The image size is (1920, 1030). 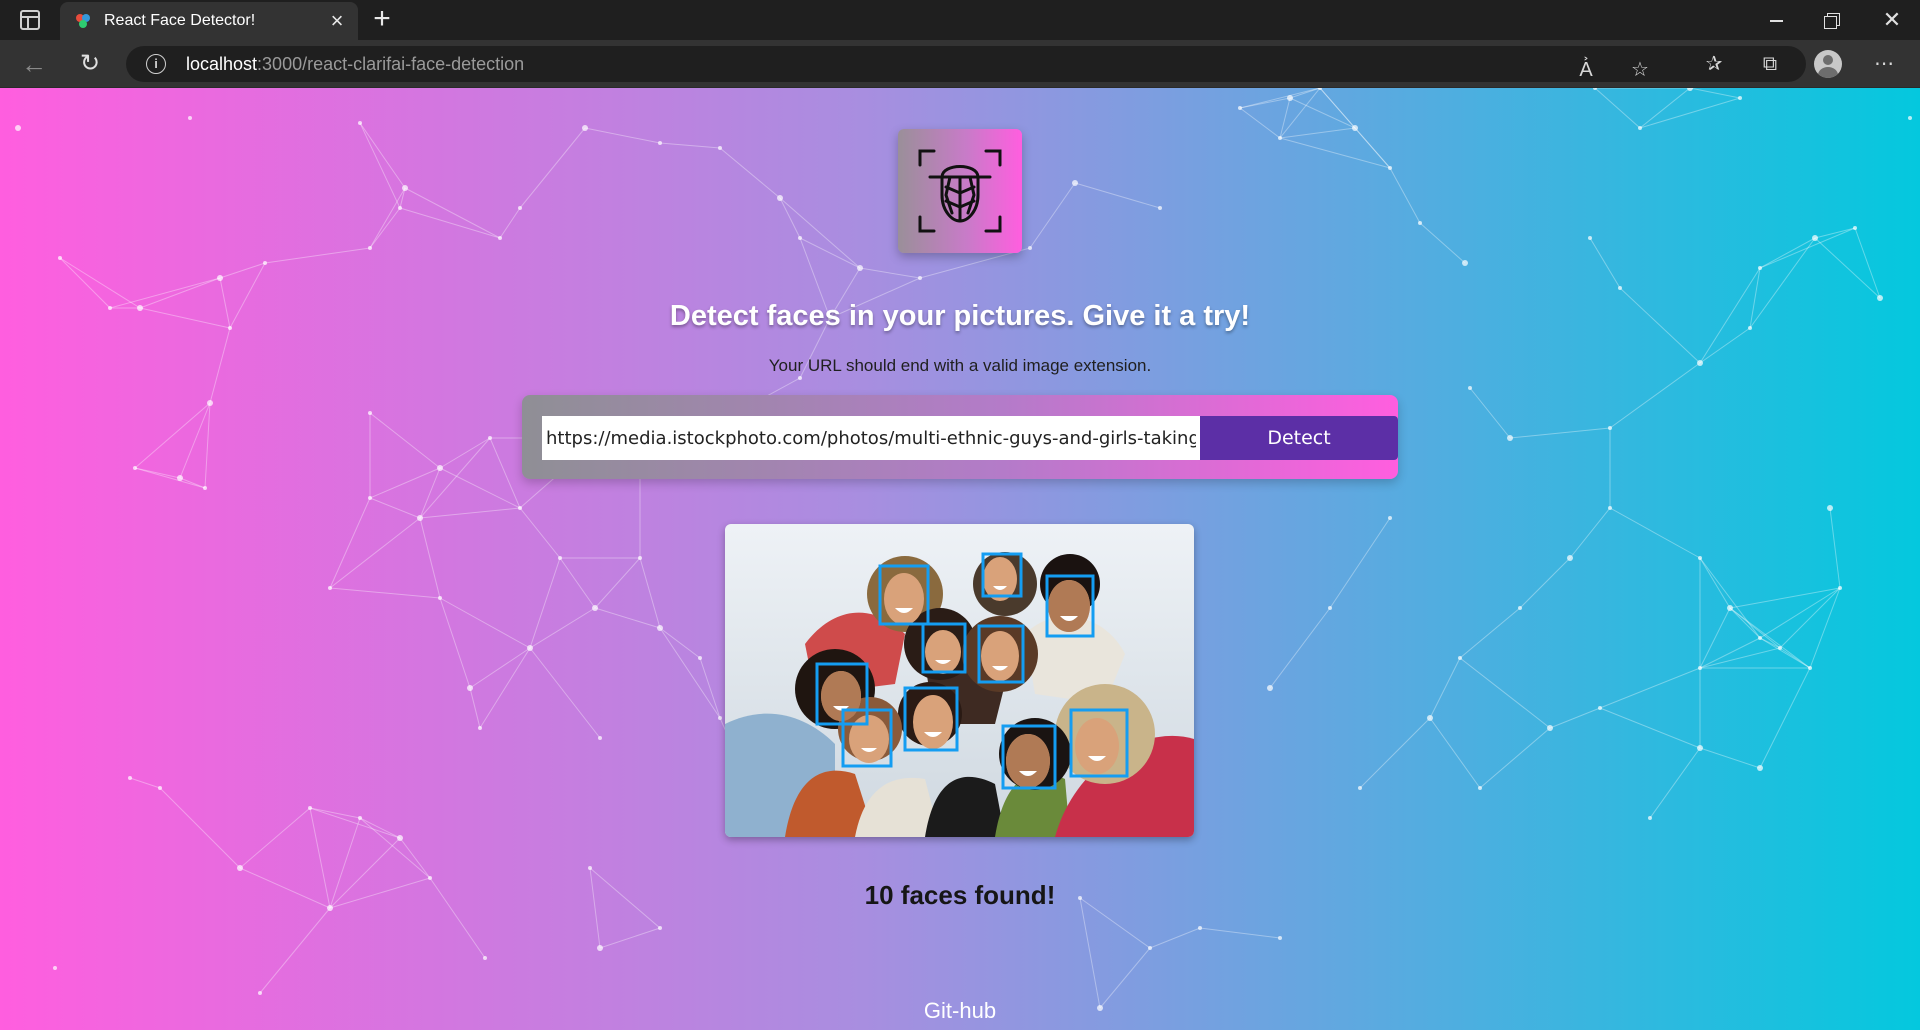 What do you see at coordinates (1640, 70) in the screenshot?
I see `add-favorite-icon: ☆` at bounding box center [1640, 70].